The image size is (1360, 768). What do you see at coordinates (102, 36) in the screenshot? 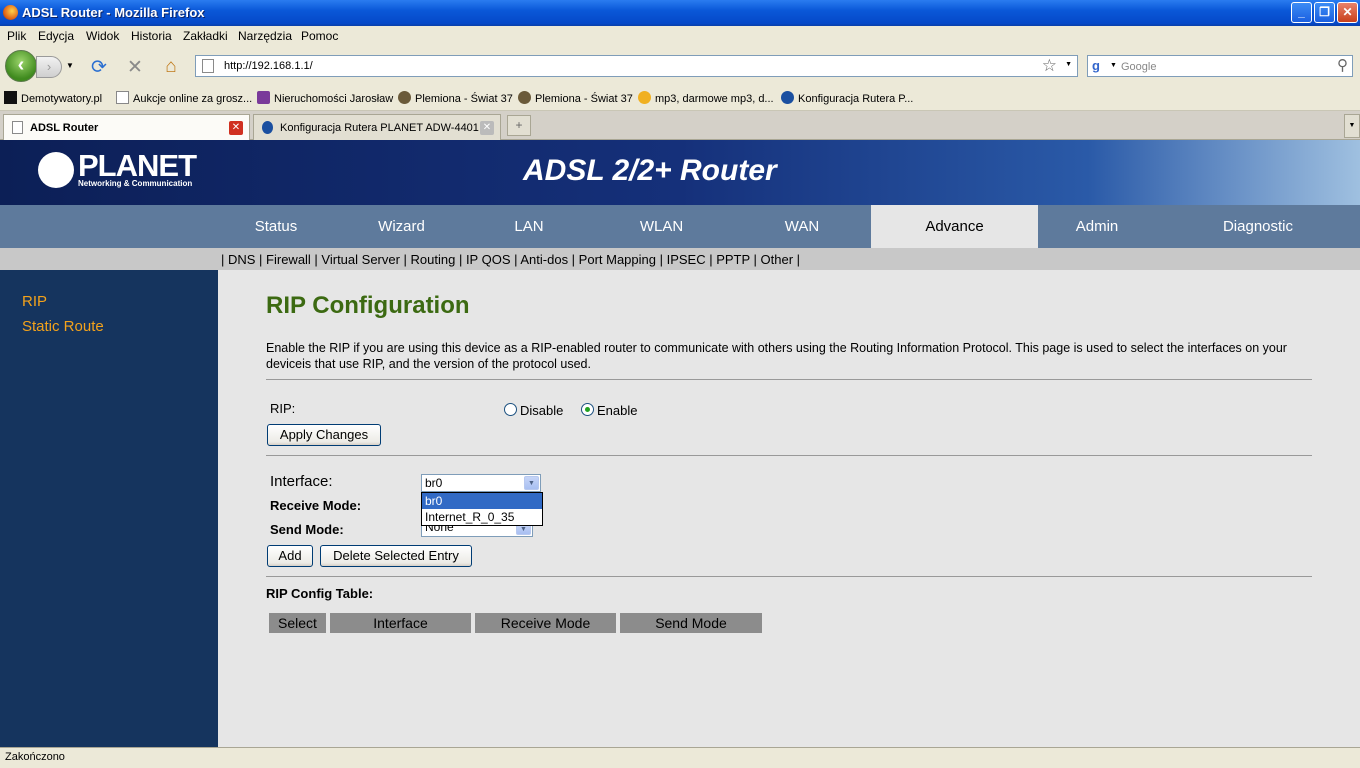
I see `menu-widok: Widok` at bounding box center [102, 36].